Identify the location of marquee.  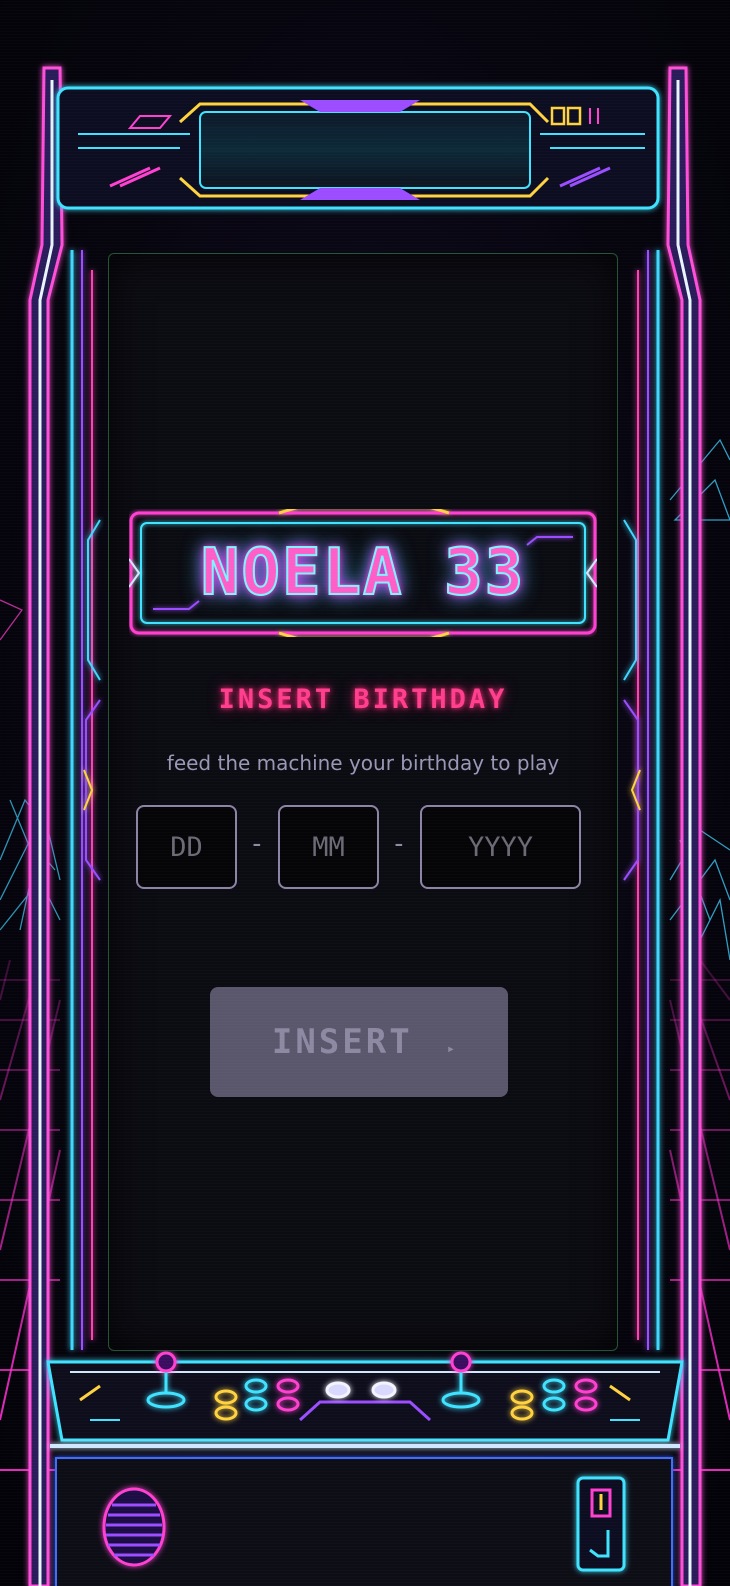
(358, 148).